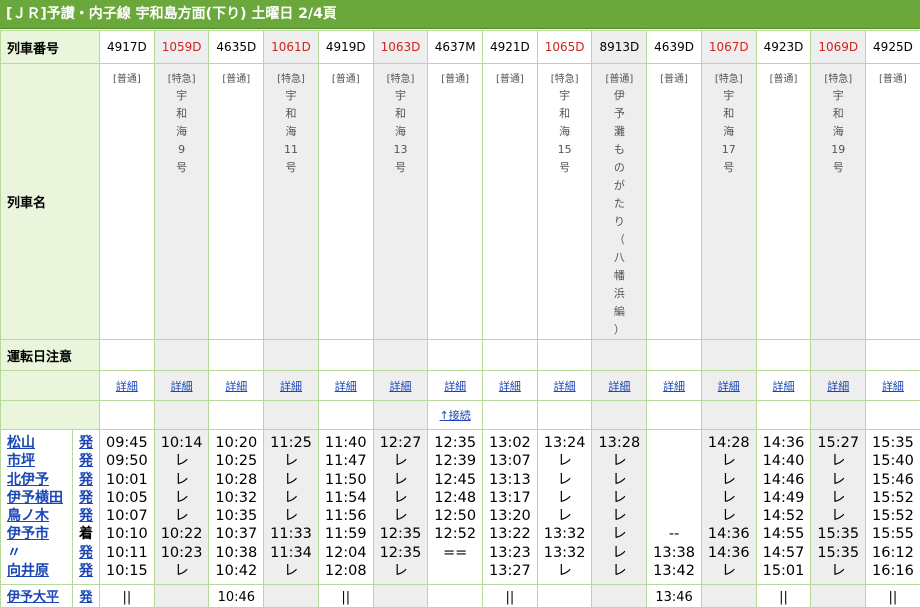  I want to click on train-name-char: 宇, so click(291, 96).